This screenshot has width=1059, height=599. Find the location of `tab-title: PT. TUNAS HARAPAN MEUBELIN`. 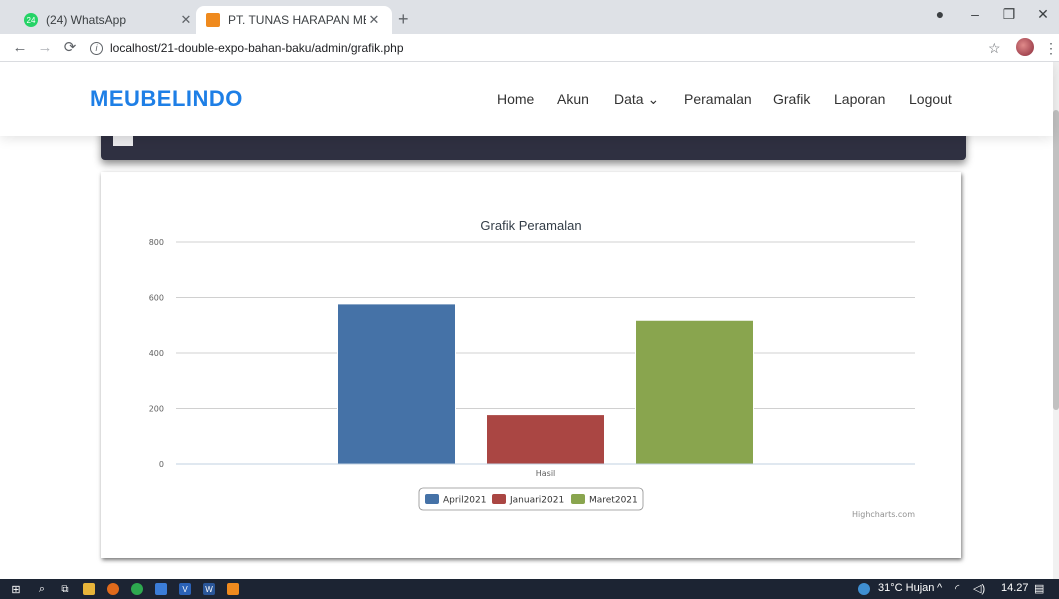

tab-title: PT. TUNAS HARAPAN MEUBELIN is located at coordinates (297, 20).